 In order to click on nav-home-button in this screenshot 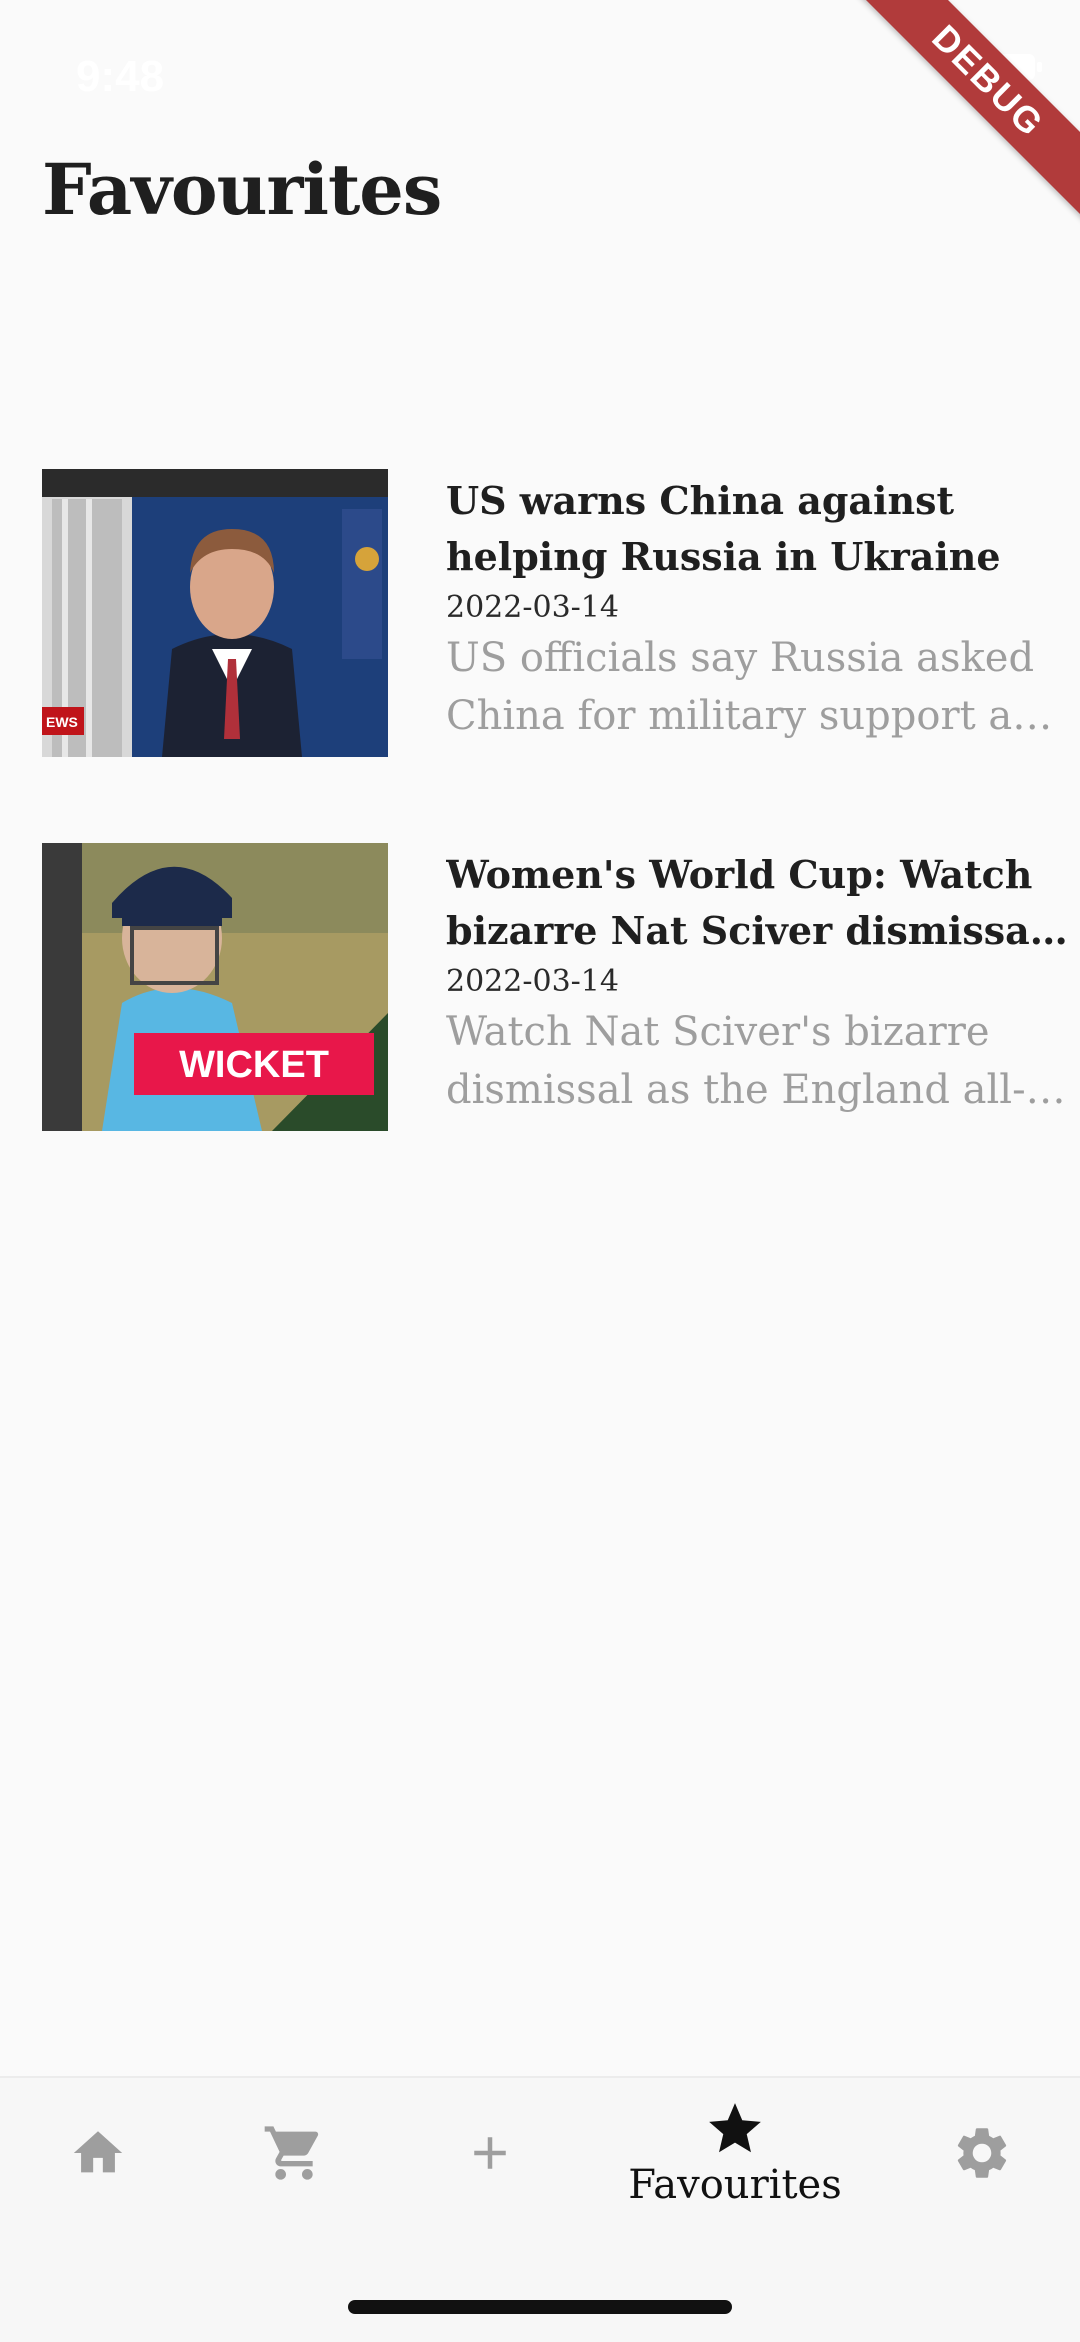, I will do `click(98, 2153)`.